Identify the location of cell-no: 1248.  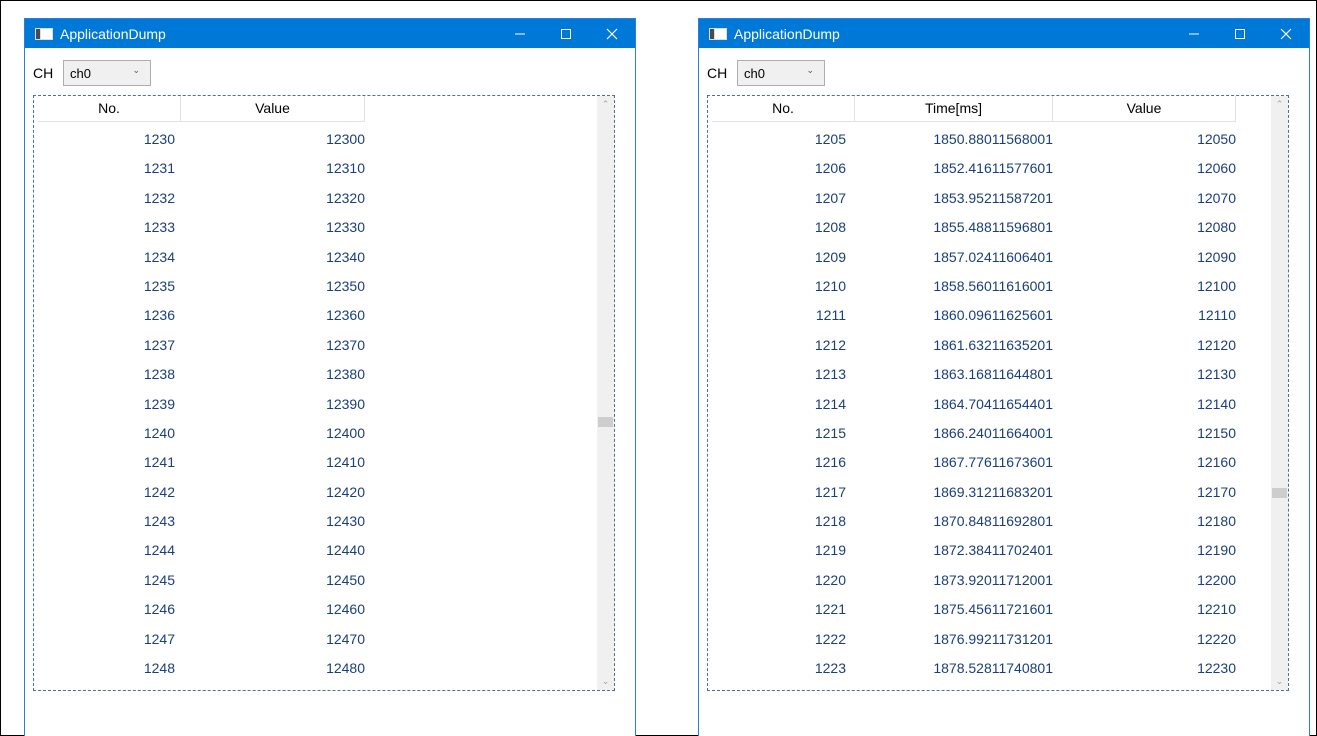
(159, 668).